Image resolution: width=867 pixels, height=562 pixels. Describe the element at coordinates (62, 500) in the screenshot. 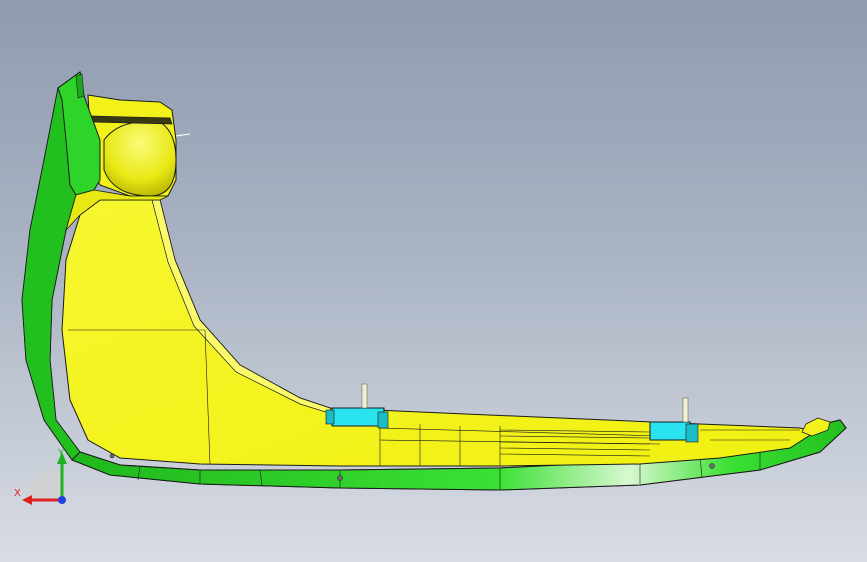

I see `z-axis-dot` at that location.